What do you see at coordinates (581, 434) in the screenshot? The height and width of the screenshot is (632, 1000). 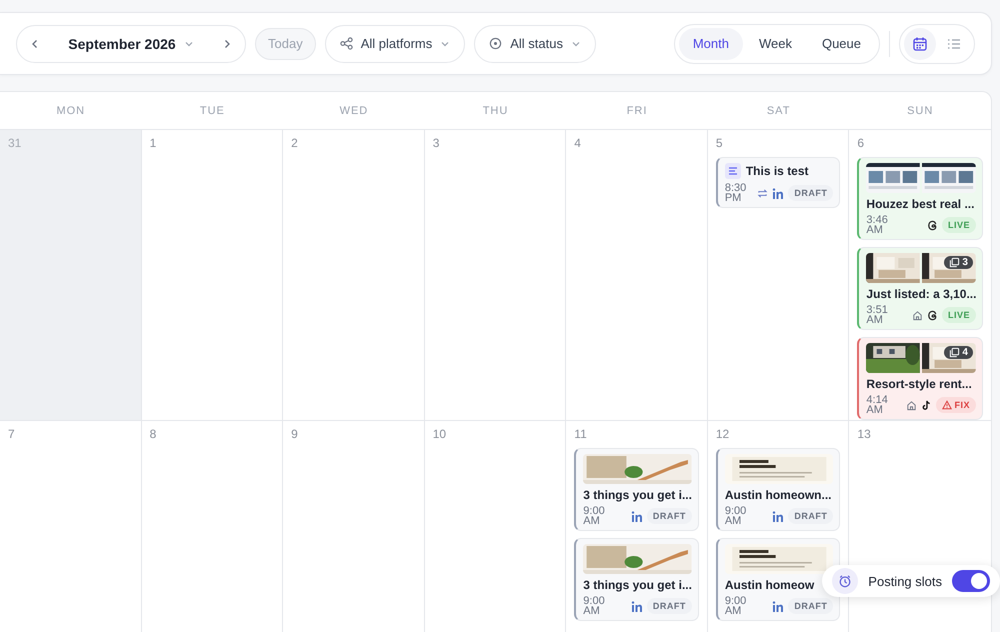 I see `day-number: 11` at bounding box center [581, 434].